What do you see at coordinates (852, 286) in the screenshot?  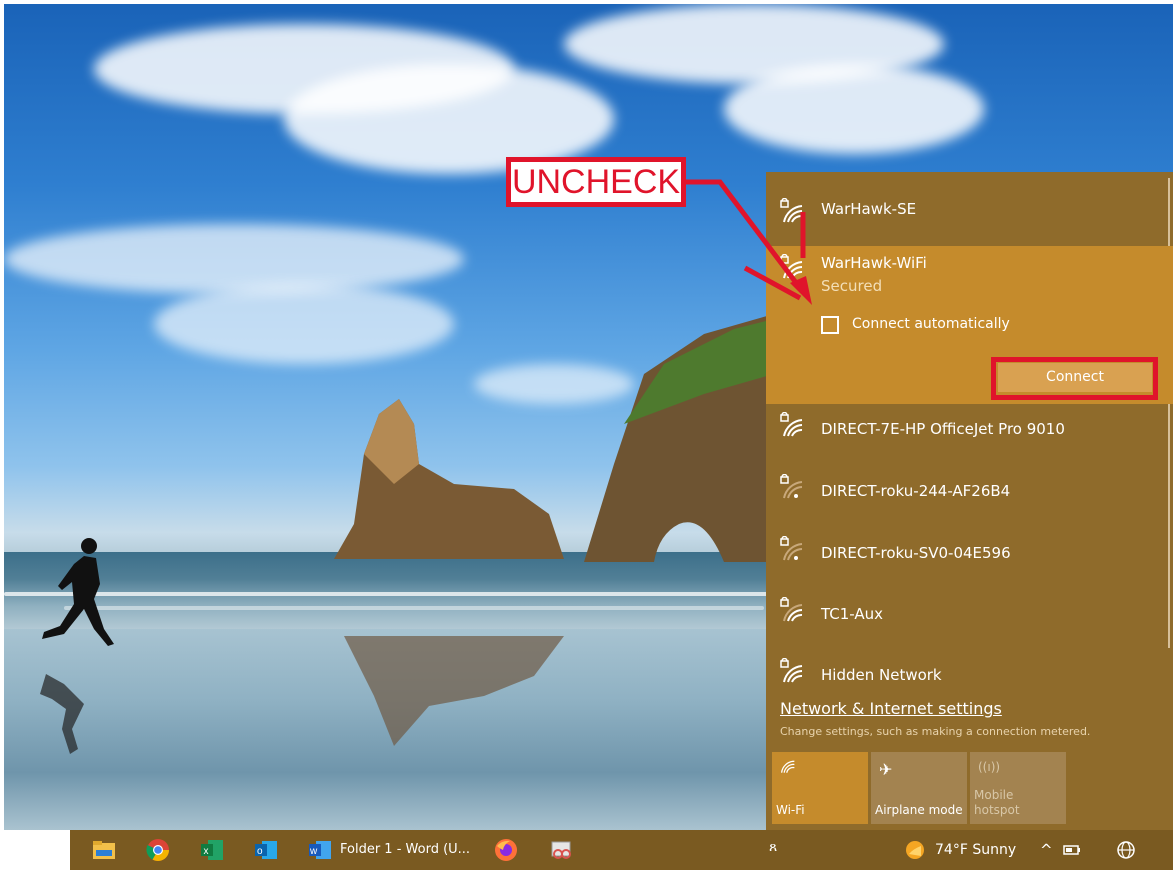 I see `network-status: Secured` at bounding box center [852, 286].